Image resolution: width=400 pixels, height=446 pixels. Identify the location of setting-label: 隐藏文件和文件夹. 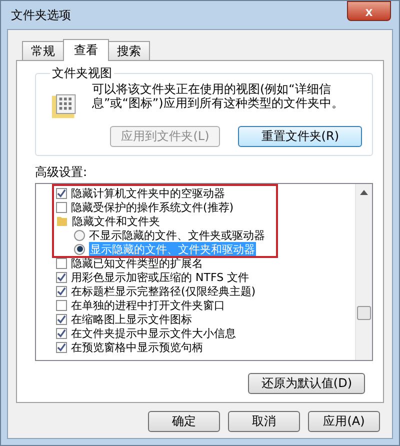
(116, 221).